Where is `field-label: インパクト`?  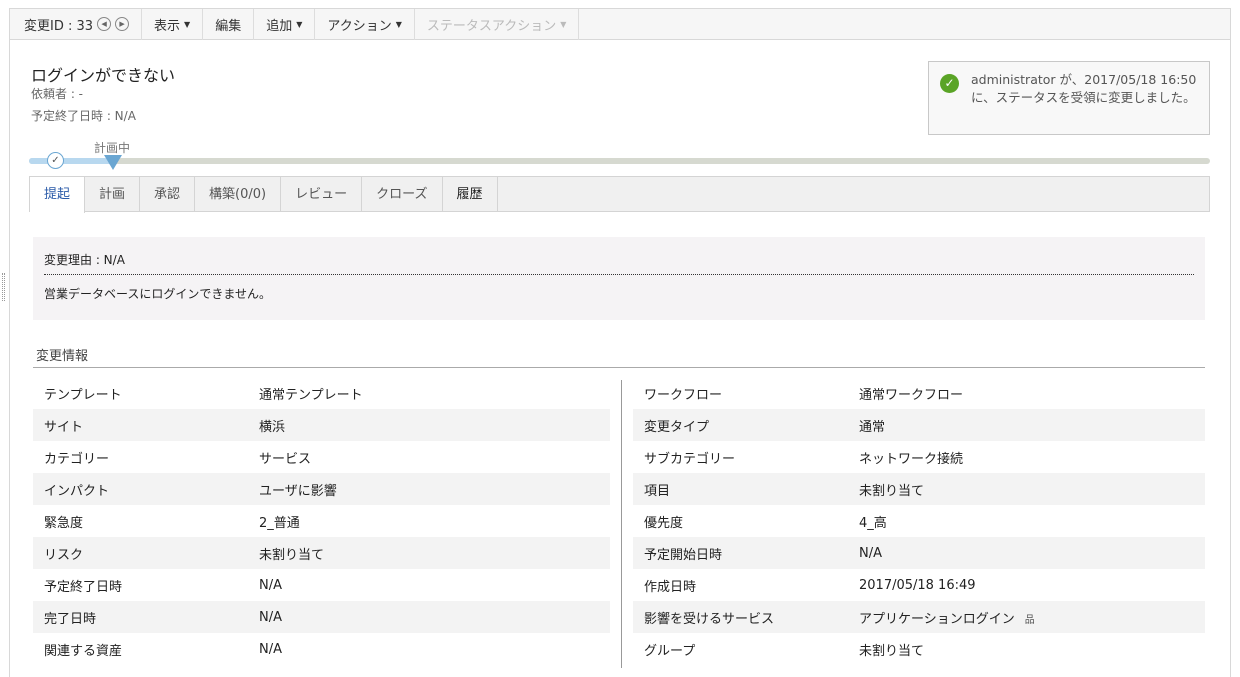 field-label: インパクト is located at coordinates (77, 491).